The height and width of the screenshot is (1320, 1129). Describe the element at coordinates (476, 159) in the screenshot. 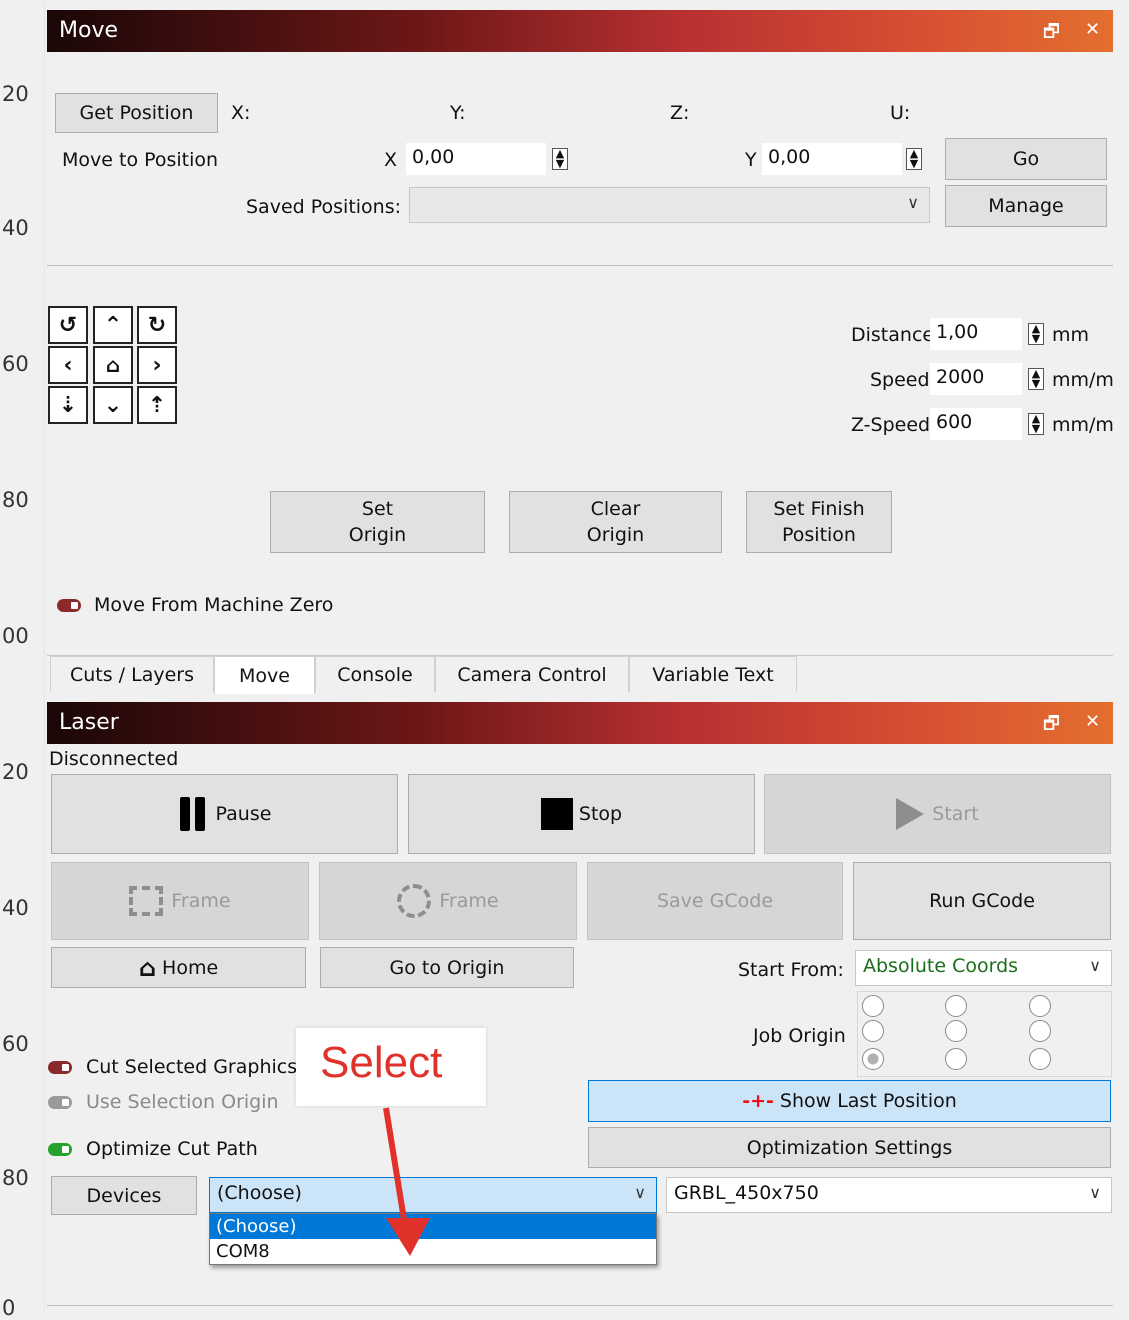

I see `x-position-input: 0,00` at that location.